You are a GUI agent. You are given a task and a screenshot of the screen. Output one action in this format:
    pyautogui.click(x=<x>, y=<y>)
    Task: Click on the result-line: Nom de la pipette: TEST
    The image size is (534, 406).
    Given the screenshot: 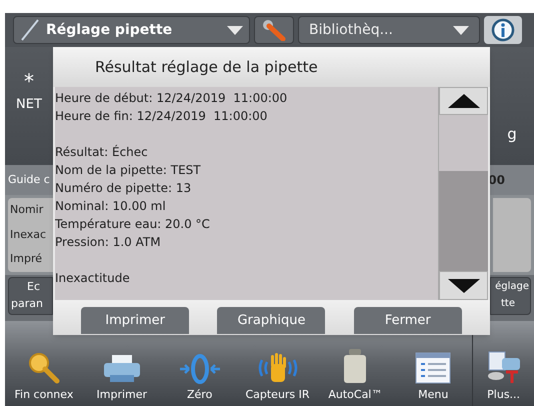 What is the action you would take?
    pyautogui.click(x=128, y=170)
    